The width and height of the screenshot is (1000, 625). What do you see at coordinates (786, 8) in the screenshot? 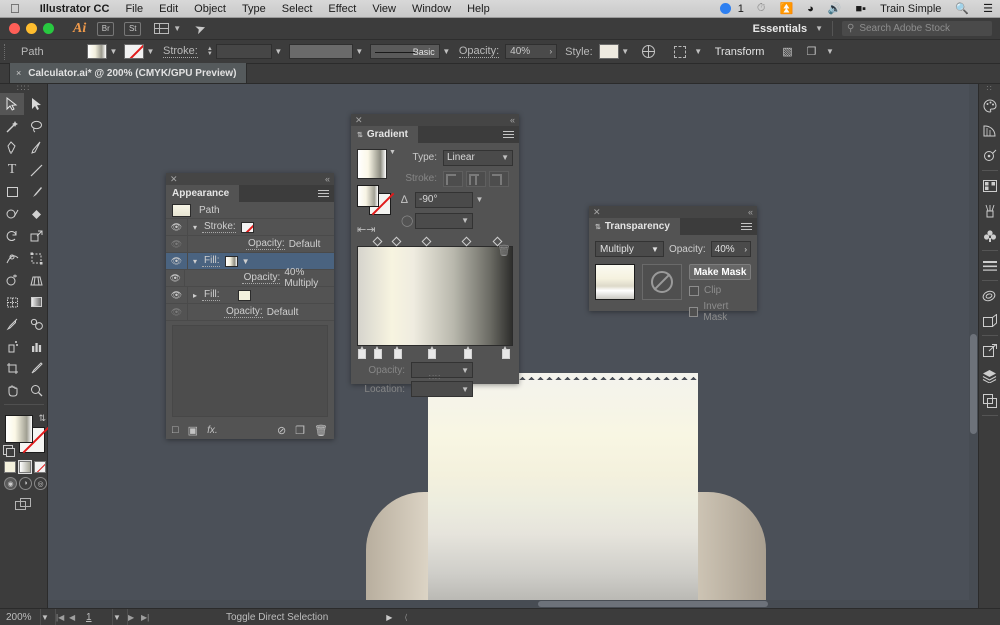
I see `bluetooth-icon: ⏫` at bounding box center [786, 8].